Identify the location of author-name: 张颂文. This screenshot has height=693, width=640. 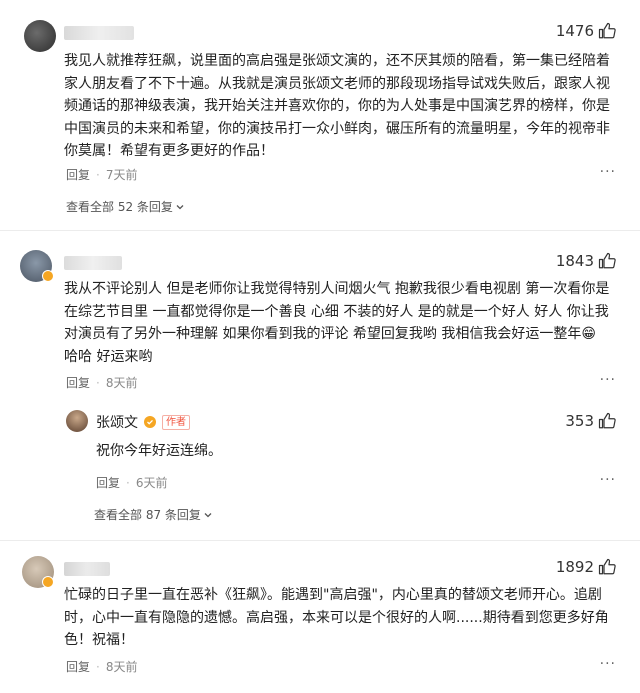
(117, 422).